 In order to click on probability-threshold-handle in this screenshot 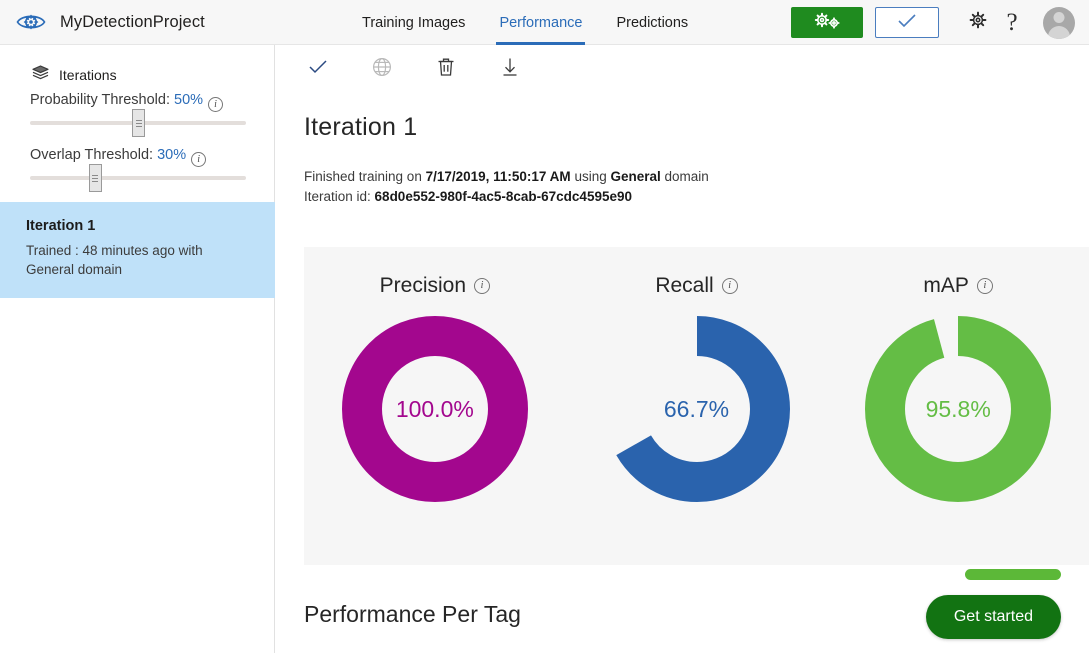, I will do `click(138, 123)`.